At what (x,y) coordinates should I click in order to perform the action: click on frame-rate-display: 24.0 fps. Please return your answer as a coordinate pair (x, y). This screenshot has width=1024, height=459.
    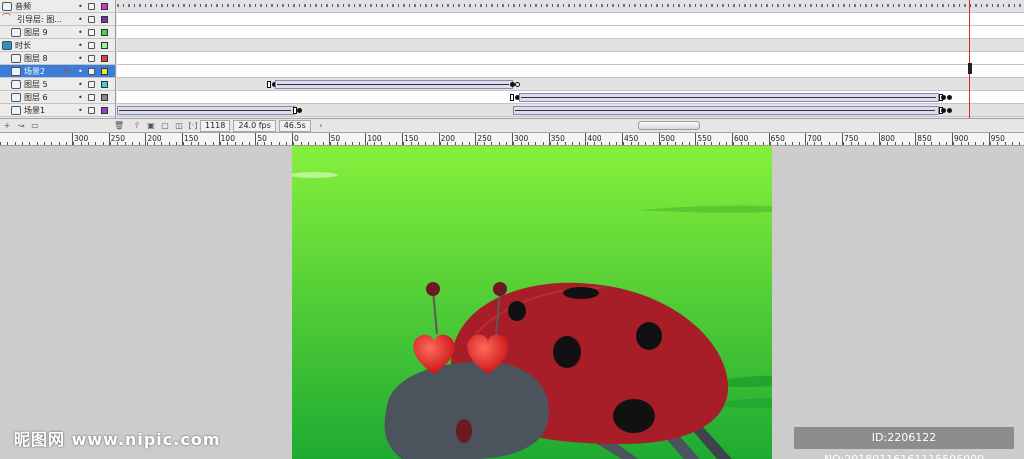
    Looking at the image, I should click on (254, 125).